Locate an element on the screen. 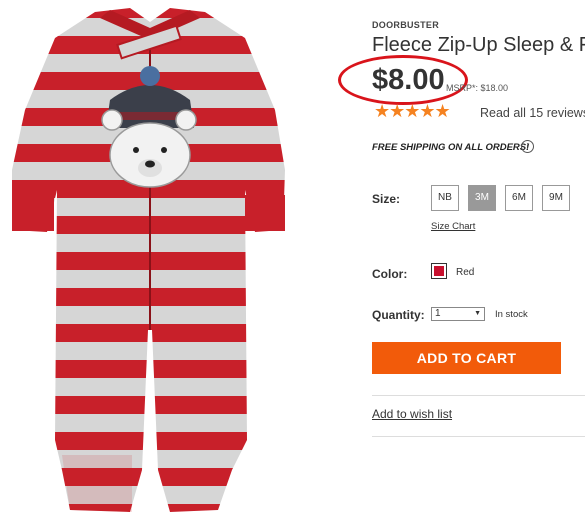  quantity-select: 1 ▼ is located at coordinates (458, 314).